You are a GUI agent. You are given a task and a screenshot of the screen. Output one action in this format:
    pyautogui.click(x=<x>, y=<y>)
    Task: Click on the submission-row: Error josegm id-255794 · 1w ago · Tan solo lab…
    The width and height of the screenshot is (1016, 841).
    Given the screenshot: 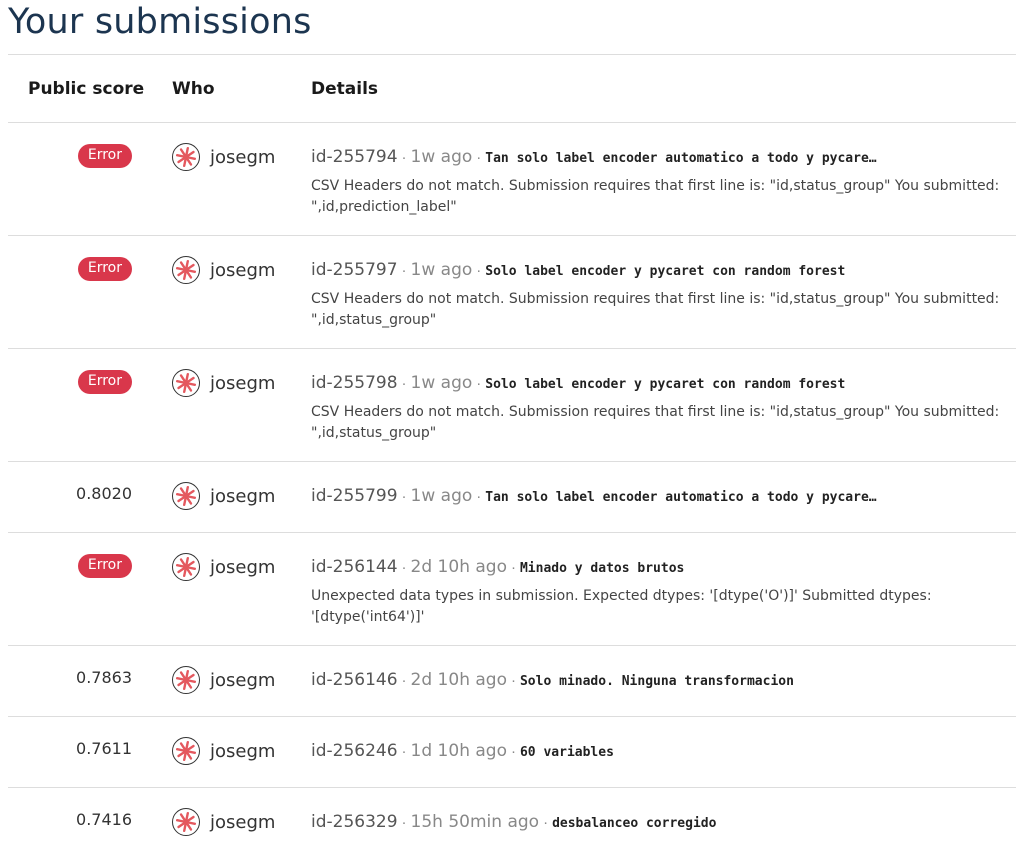 What is the action you would take?
    pyautogui.click(x=512, y=179)
    